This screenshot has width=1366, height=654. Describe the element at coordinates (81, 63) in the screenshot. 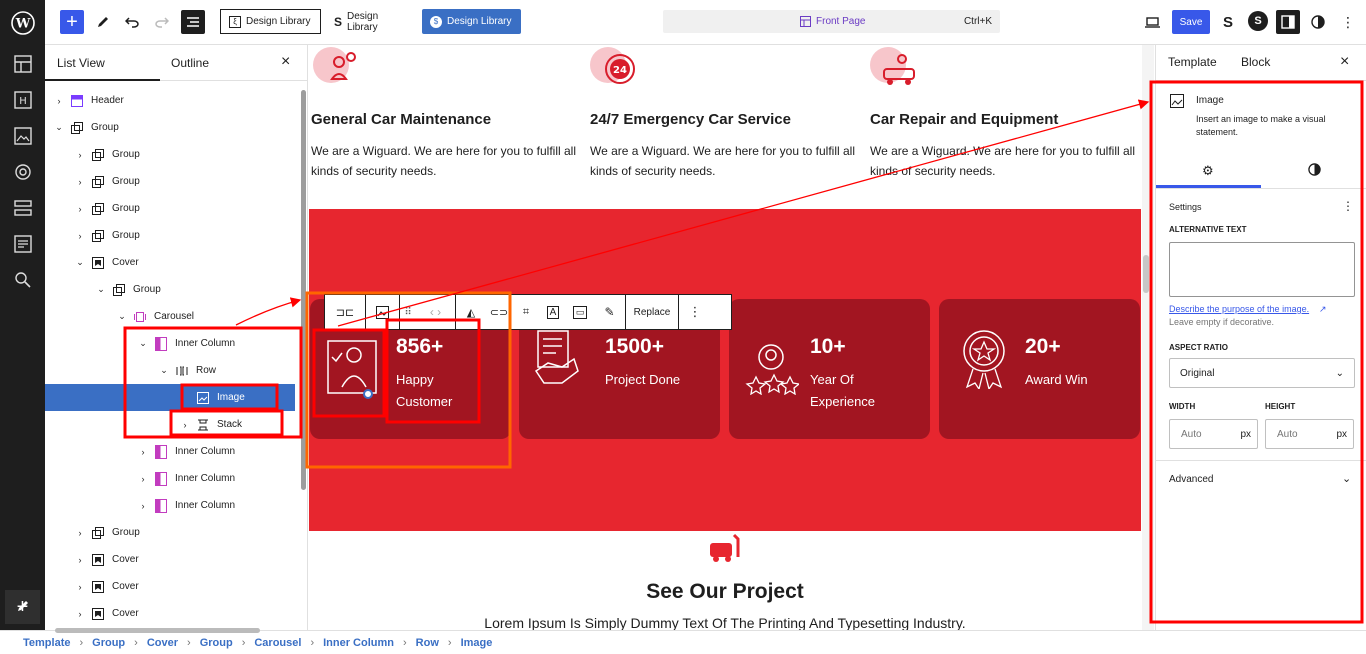

I see `tab-list-view: List View` at that location.